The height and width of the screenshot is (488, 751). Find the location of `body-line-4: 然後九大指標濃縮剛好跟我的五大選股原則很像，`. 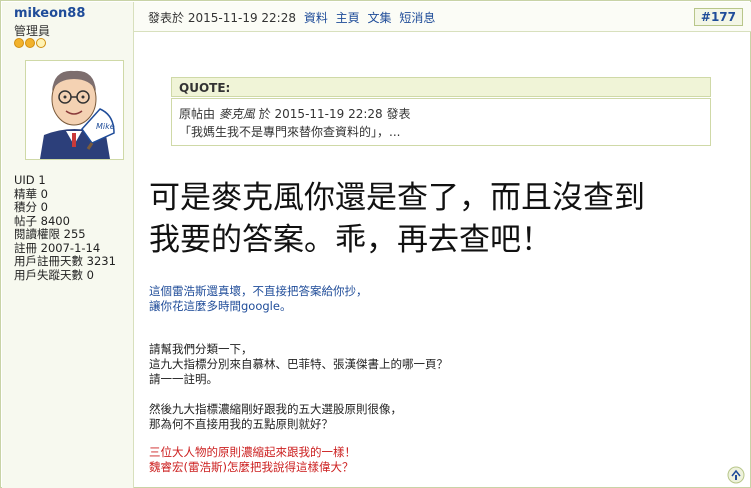

body-line-4: 然後九大指標濃縮剛好跟我的五大選股原則很像， is located at coordinates (275, 409).